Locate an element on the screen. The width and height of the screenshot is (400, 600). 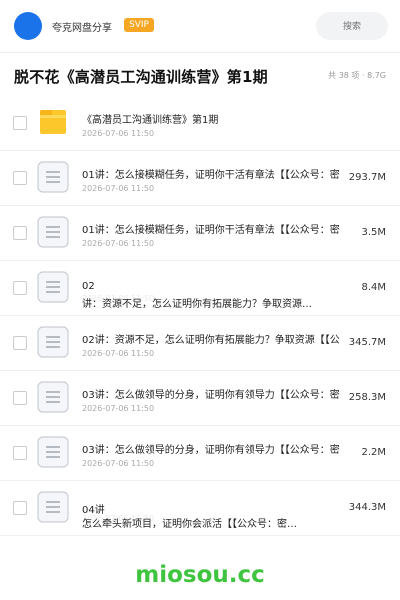
file-row: 《高潜员工沟通训练营》第1期 2026-07-06 11:50 is located at coordinates (200, 123).